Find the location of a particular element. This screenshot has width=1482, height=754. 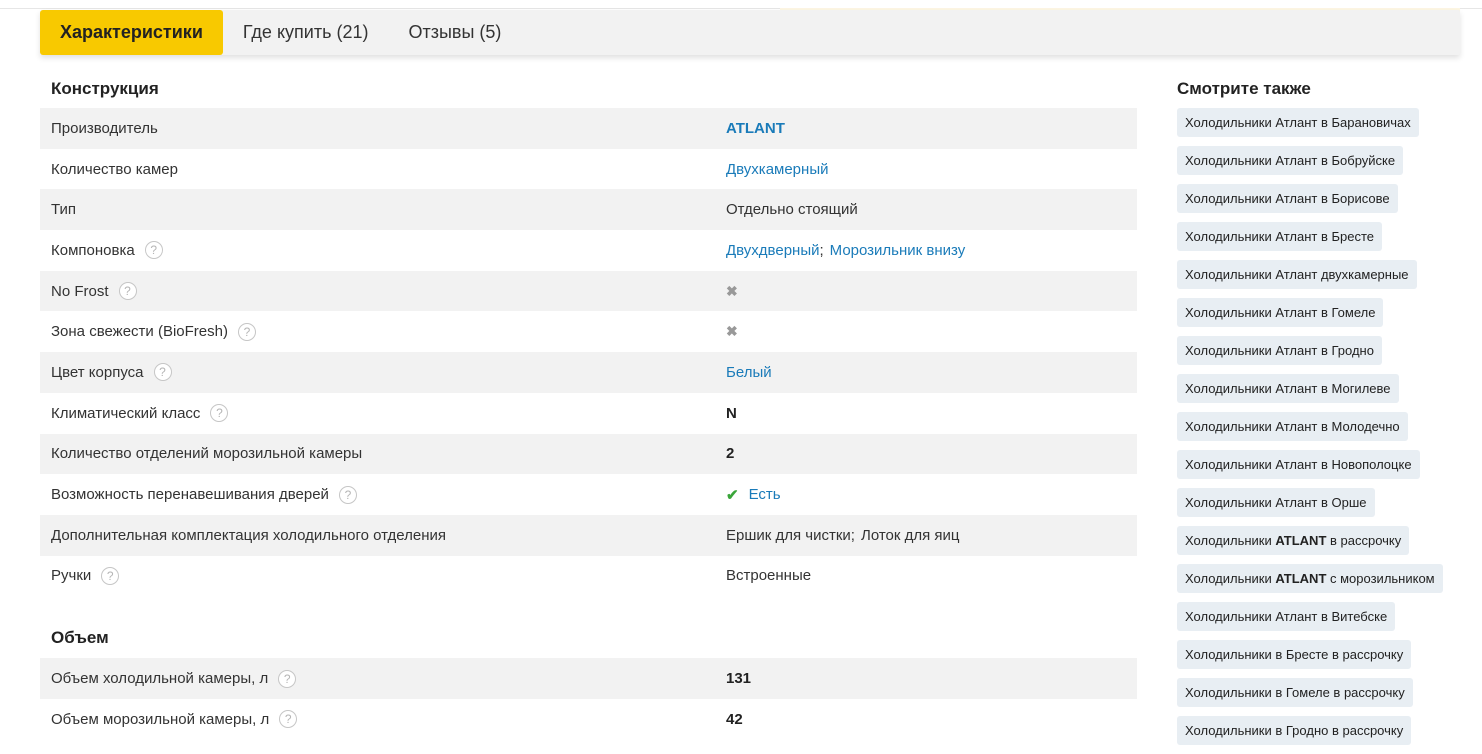

spec-row: Тип Отдельно стоящий is located at coordinates (588, 210).